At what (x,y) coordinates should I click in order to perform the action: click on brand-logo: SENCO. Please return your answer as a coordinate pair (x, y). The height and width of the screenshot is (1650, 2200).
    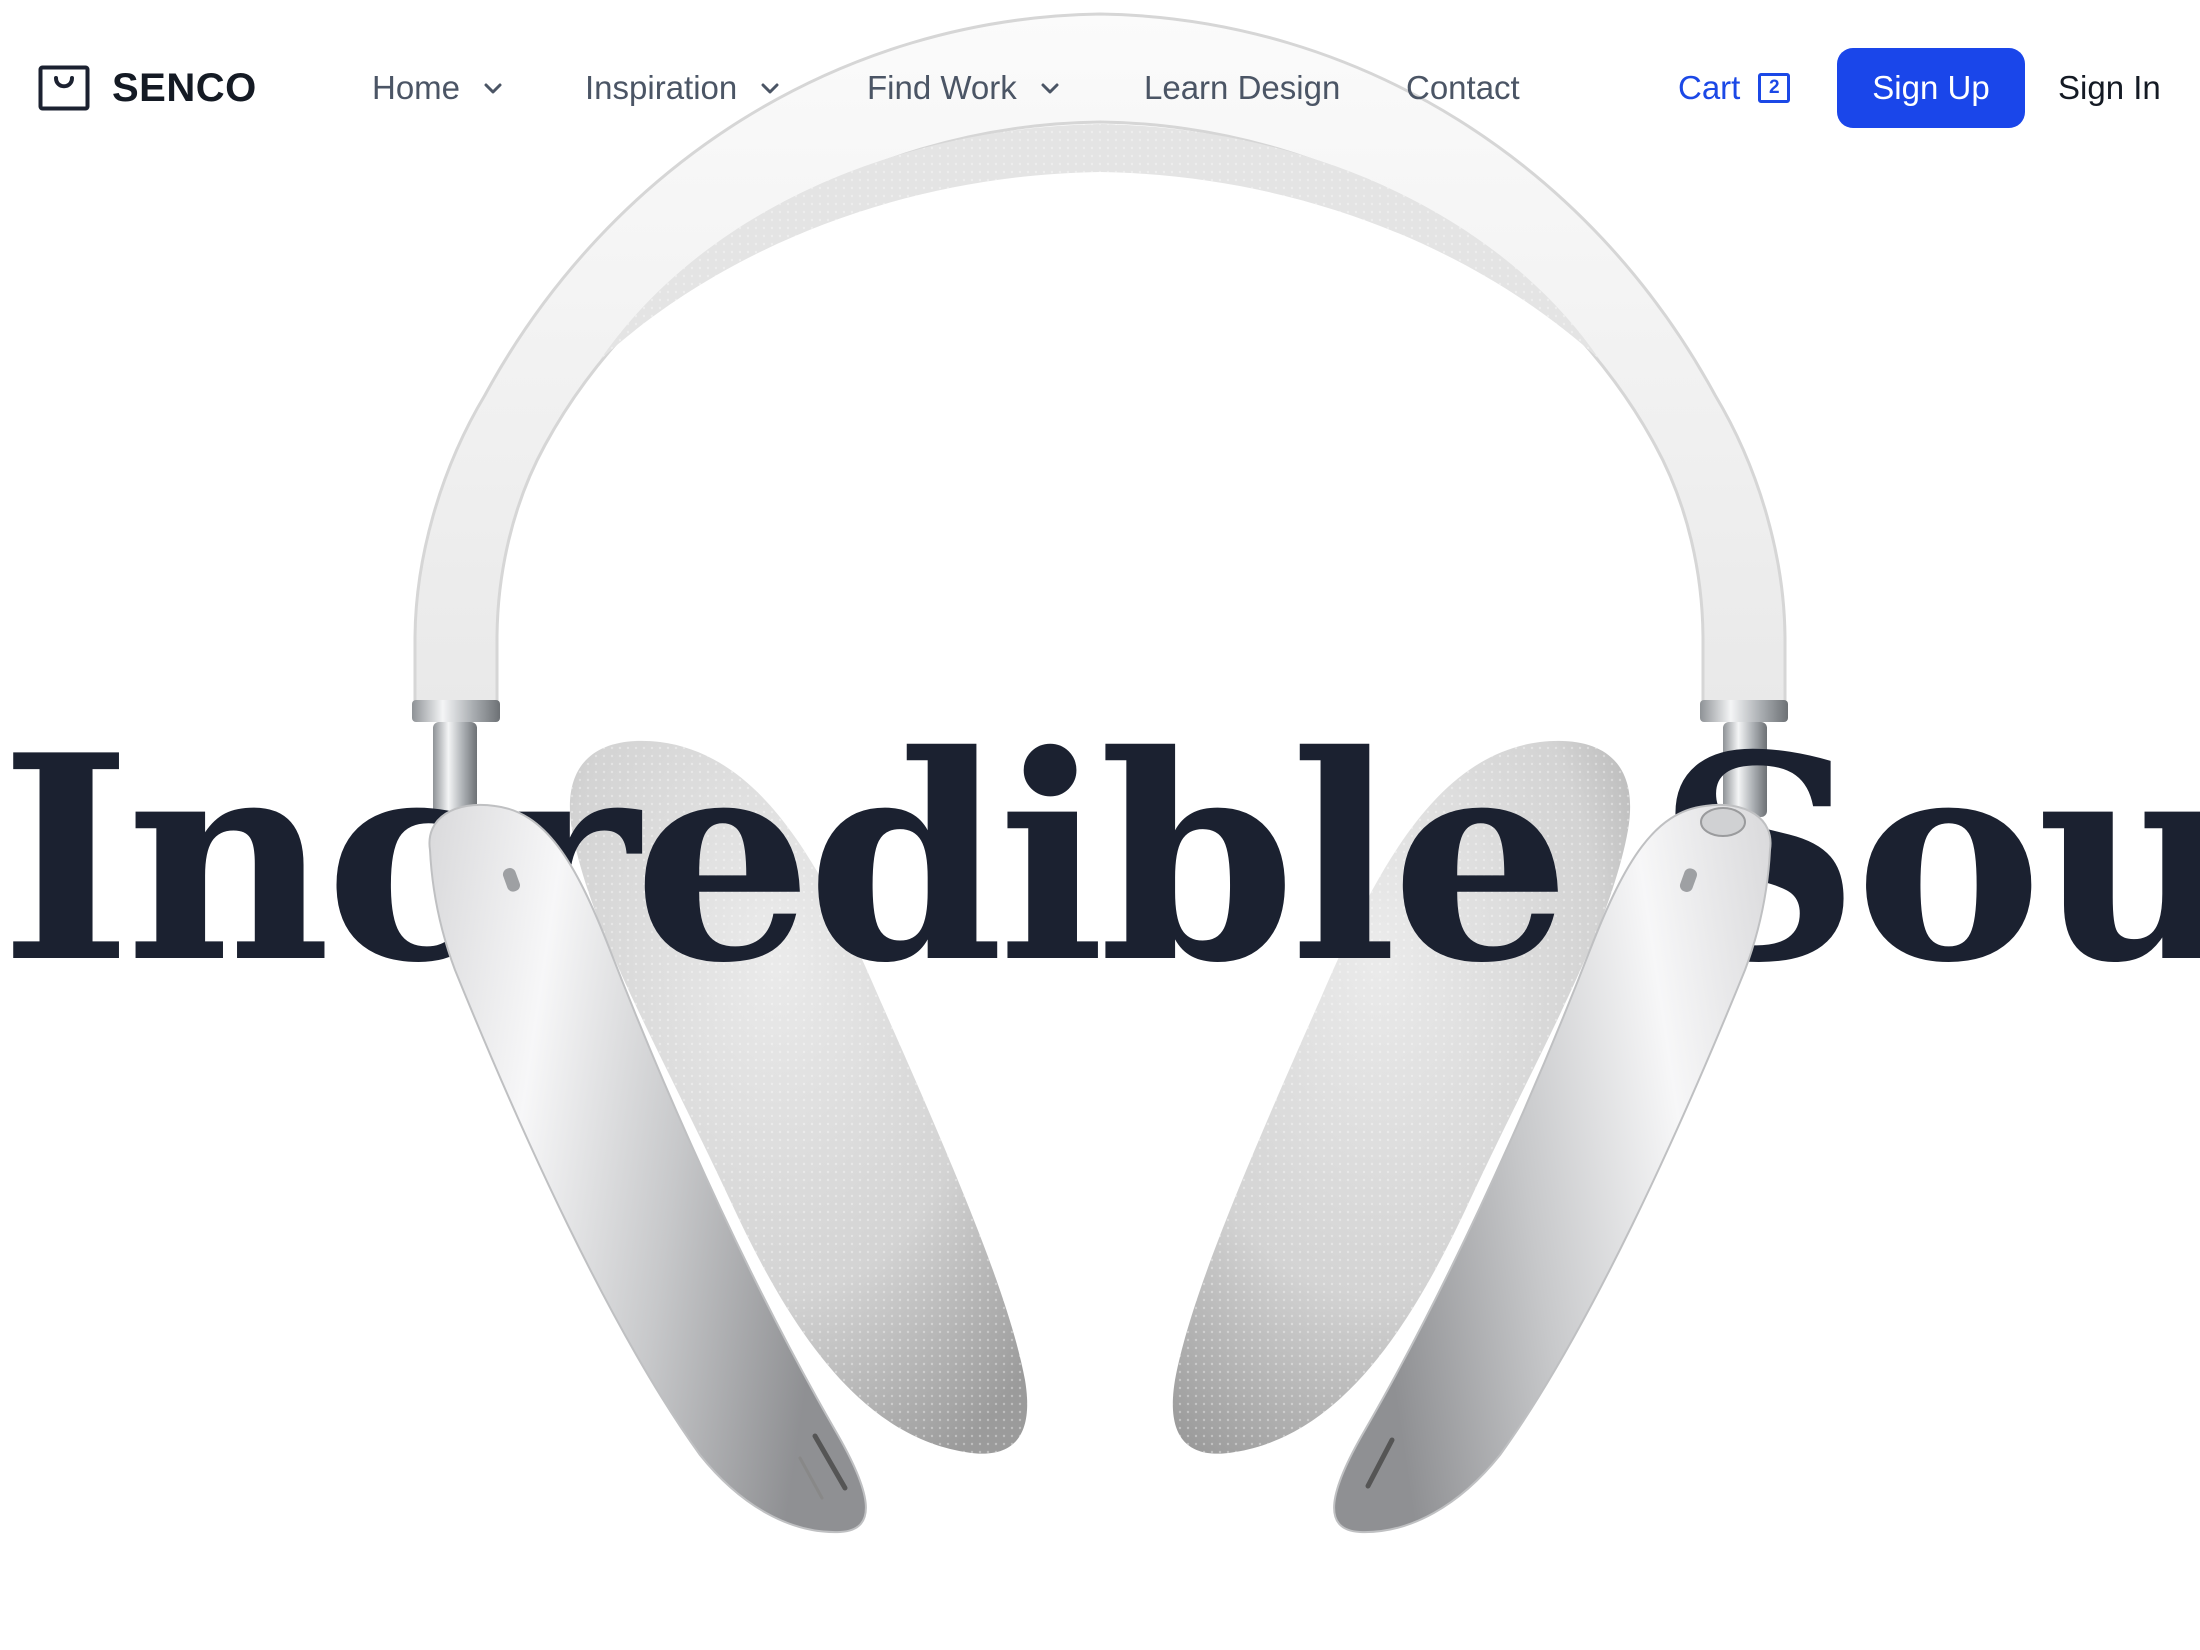
    Looking at the image, I should click on (147, 88).